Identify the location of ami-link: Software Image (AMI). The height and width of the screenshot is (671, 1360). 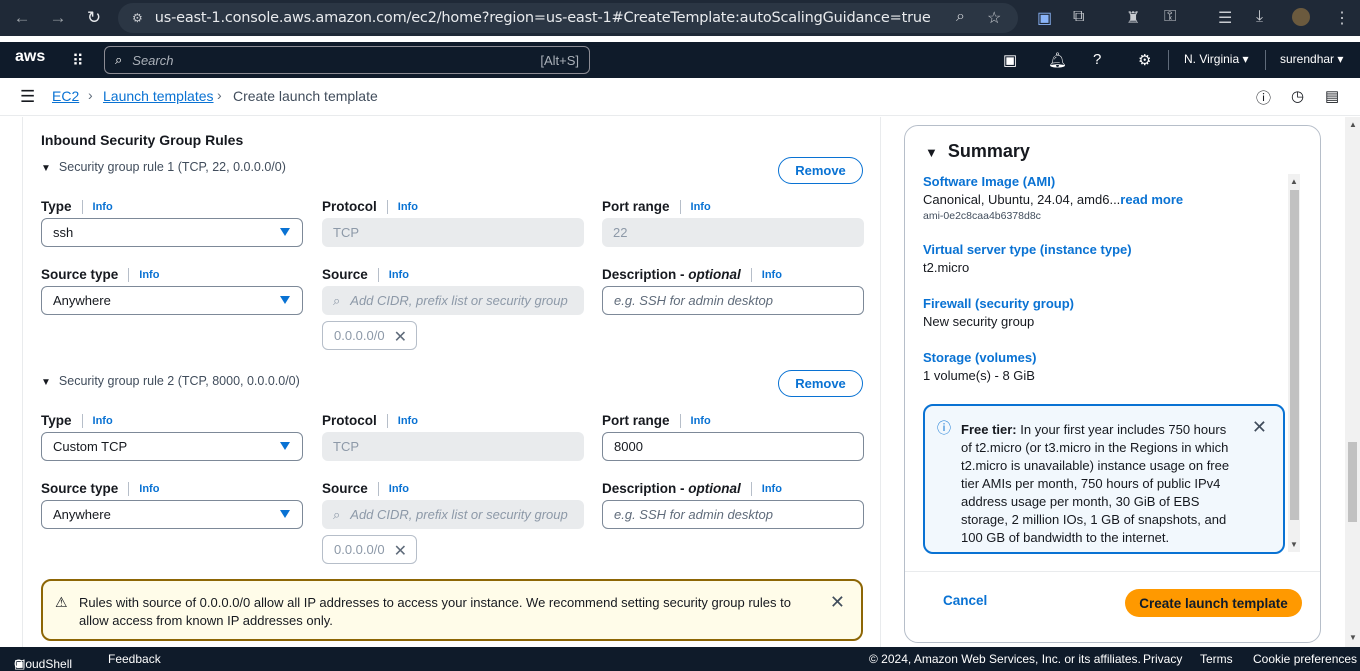
(989, 181).